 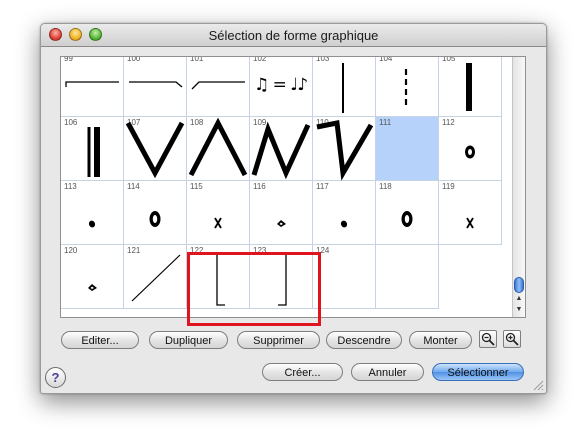 I want to click on n-zigzag-icon, so click(x=281, y=150).